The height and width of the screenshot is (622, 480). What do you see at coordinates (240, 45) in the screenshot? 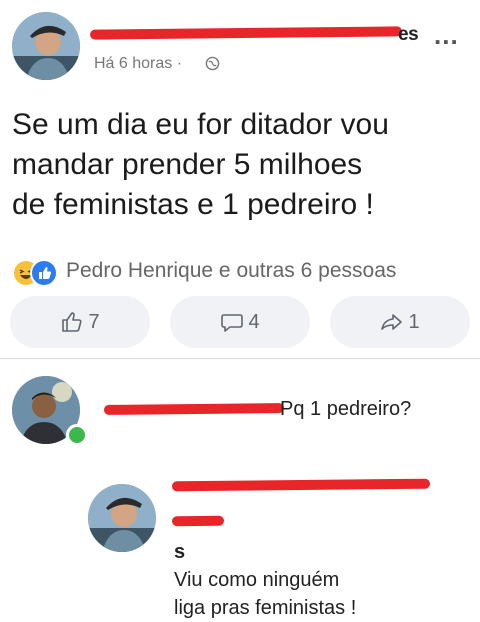
I see `post-header: es ... Há 6 horas ·` at bounding box center [240, 45].